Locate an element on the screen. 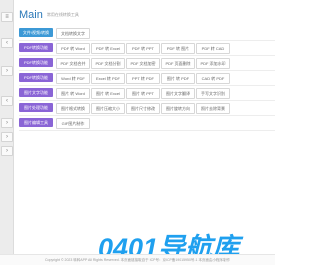 This screenshot has height=265, width=320. category-tag: 文件/视频/转换 is located at coordinates (36, 32).